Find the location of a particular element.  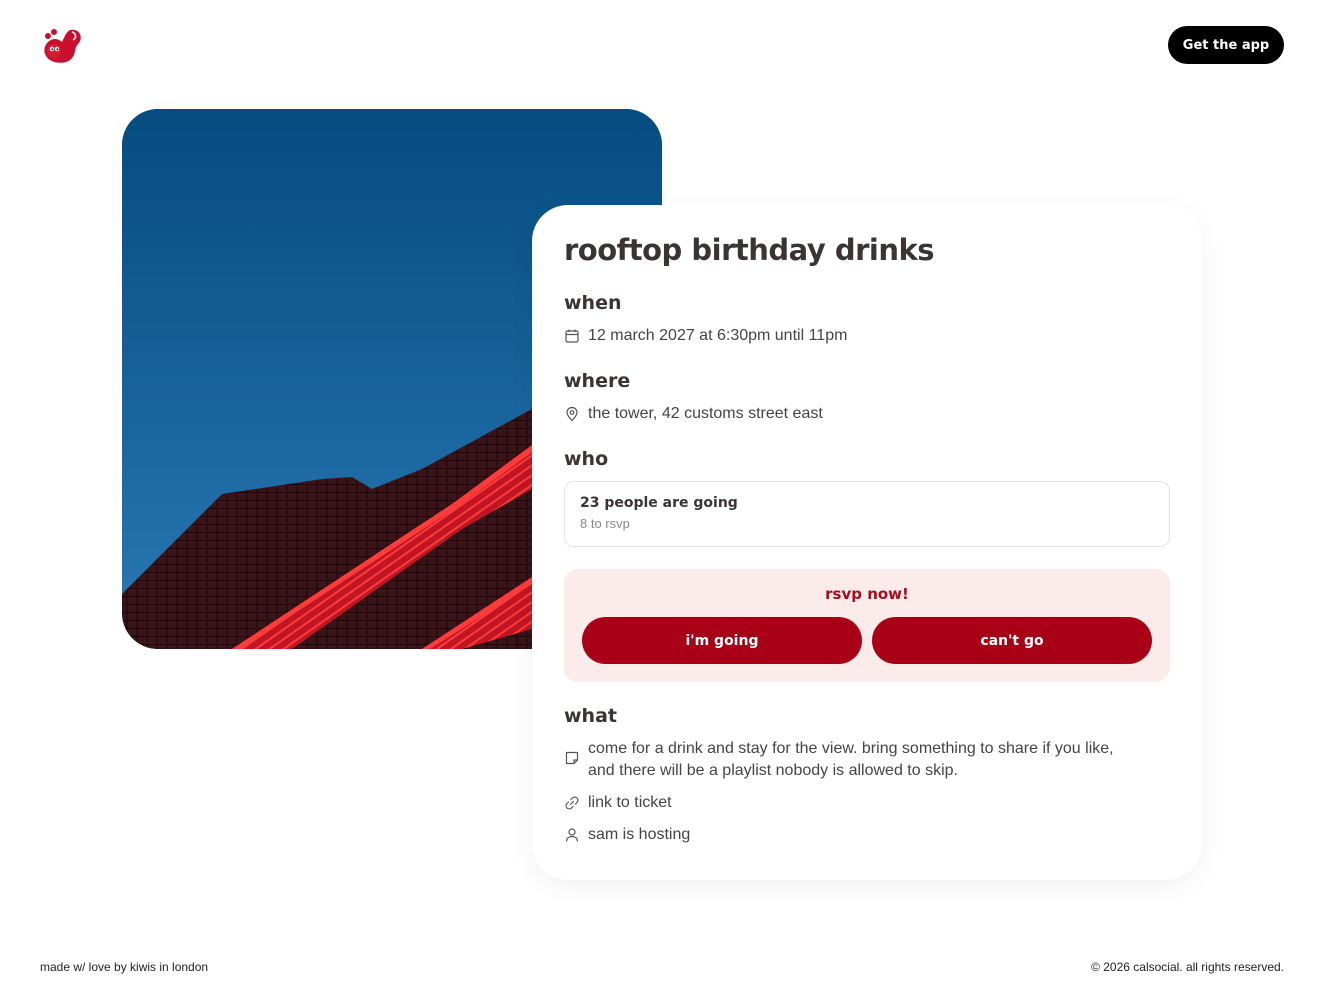

event-date-time: 12 march 2027 at 6:30pm until 11pm is located at coordinates (718, 335).